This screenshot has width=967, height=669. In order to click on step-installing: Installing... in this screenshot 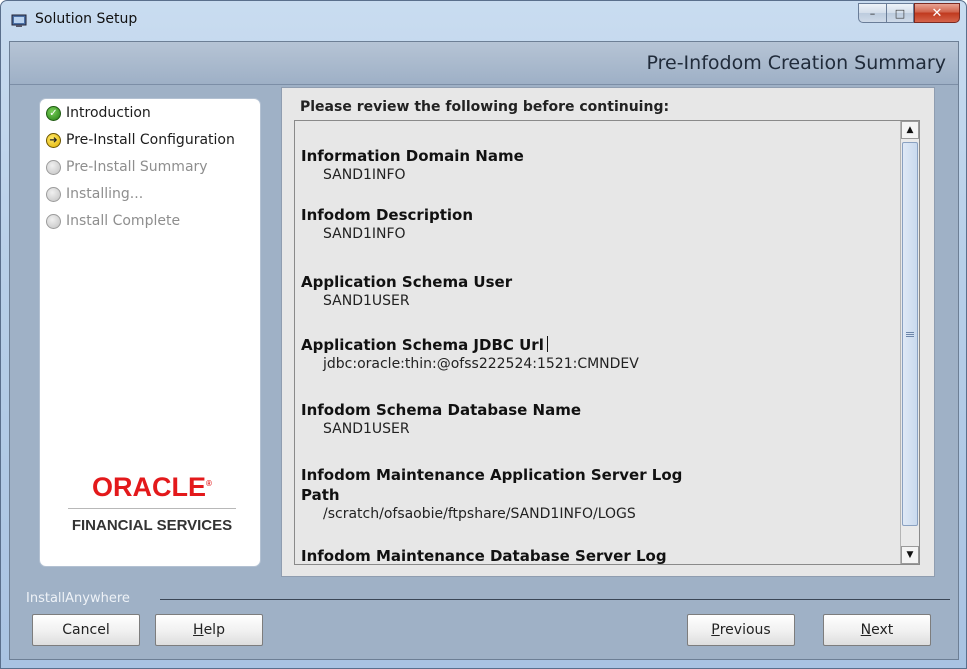, I will do `click(94, 194)`.